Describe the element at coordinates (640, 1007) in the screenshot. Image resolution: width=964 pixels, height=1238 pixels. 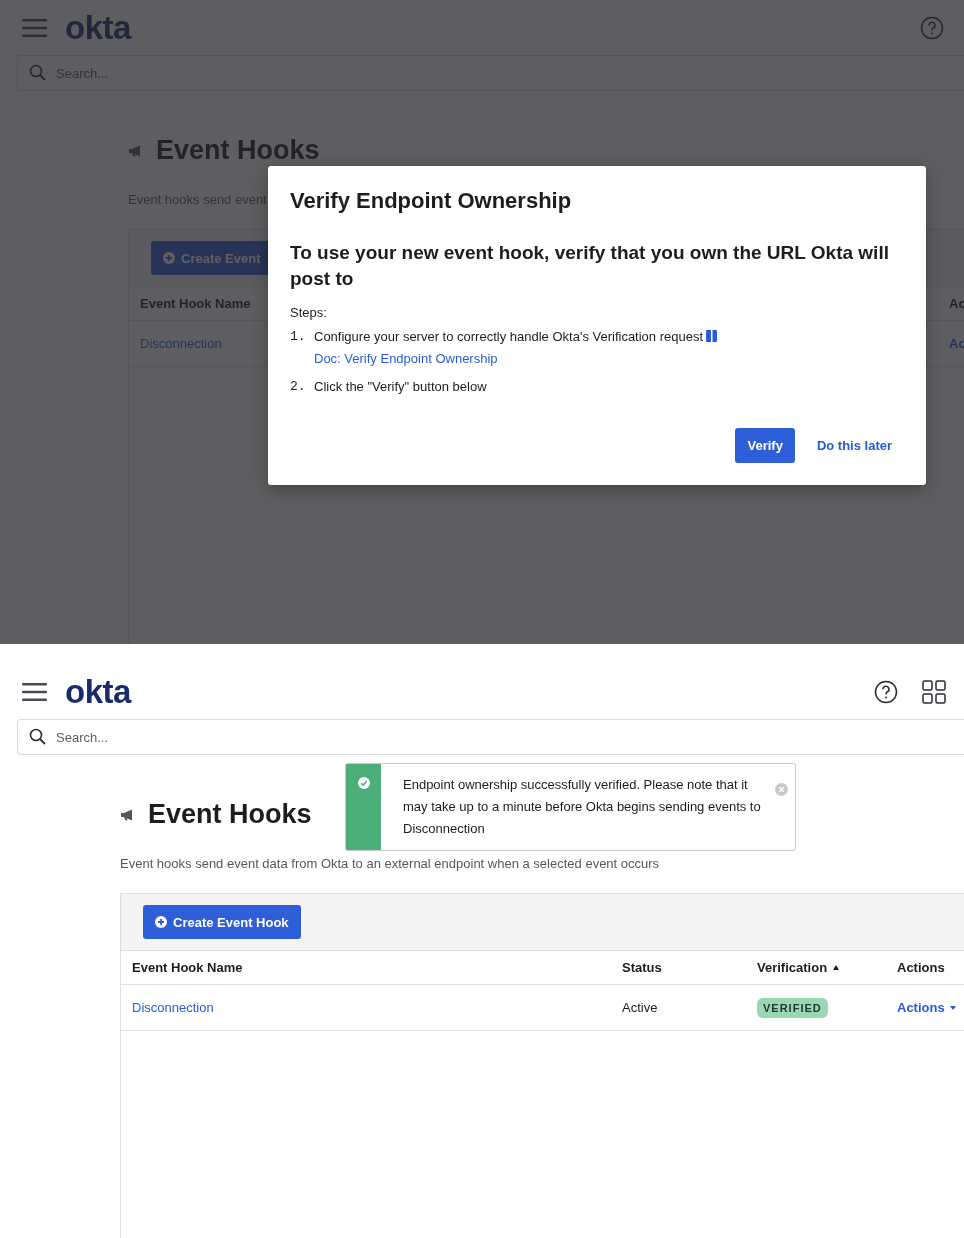
I see `status-text: Active` at that location.